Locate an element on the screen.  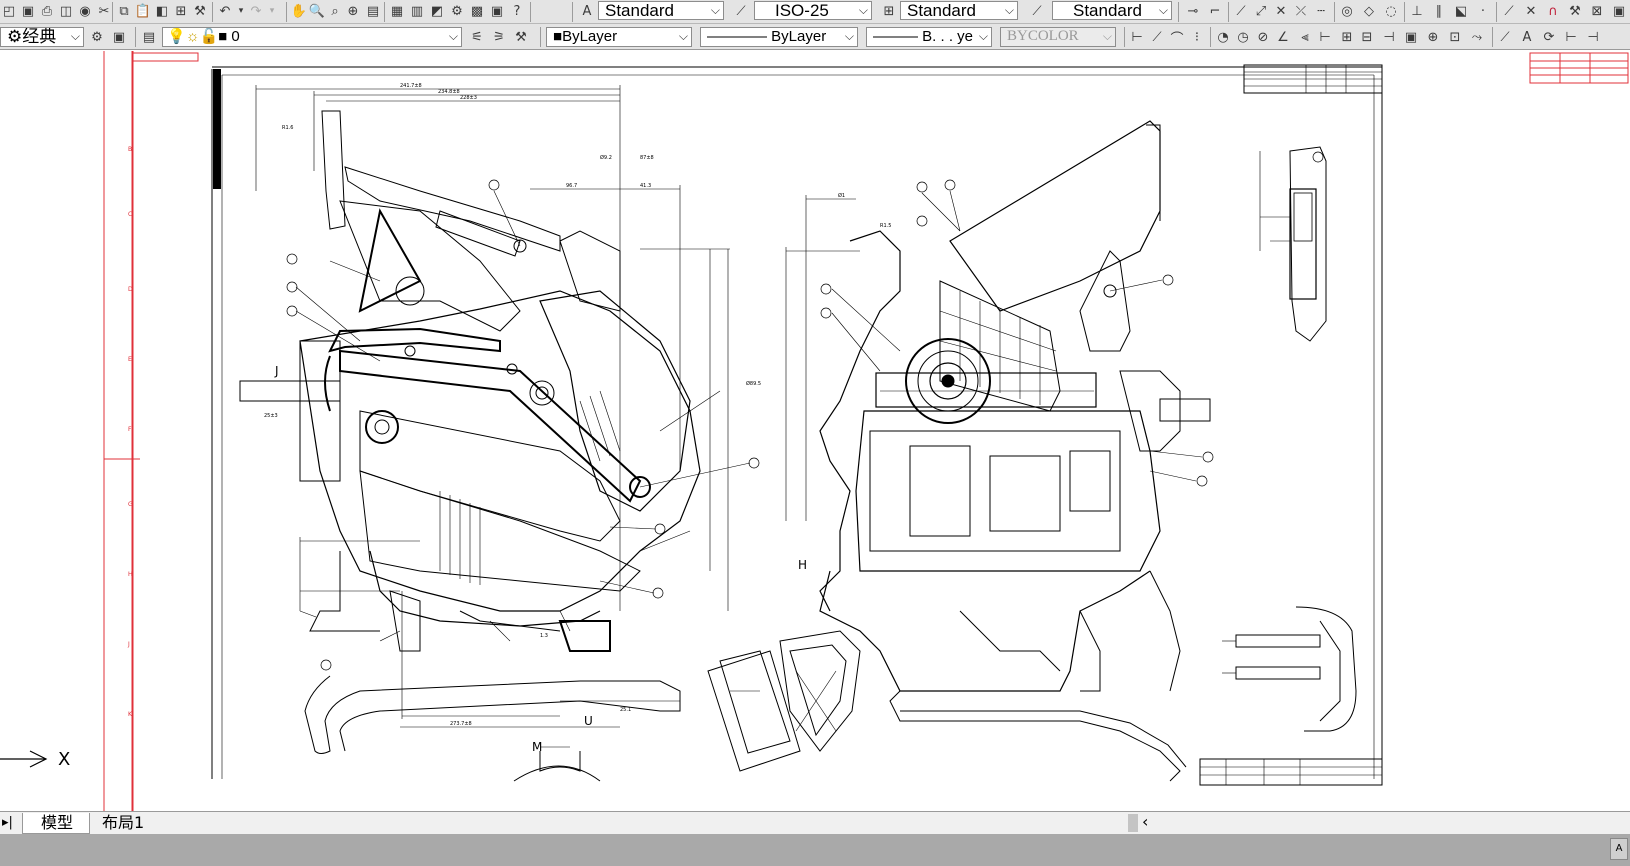
help-icon: ? is located at coordinates (517, 11).